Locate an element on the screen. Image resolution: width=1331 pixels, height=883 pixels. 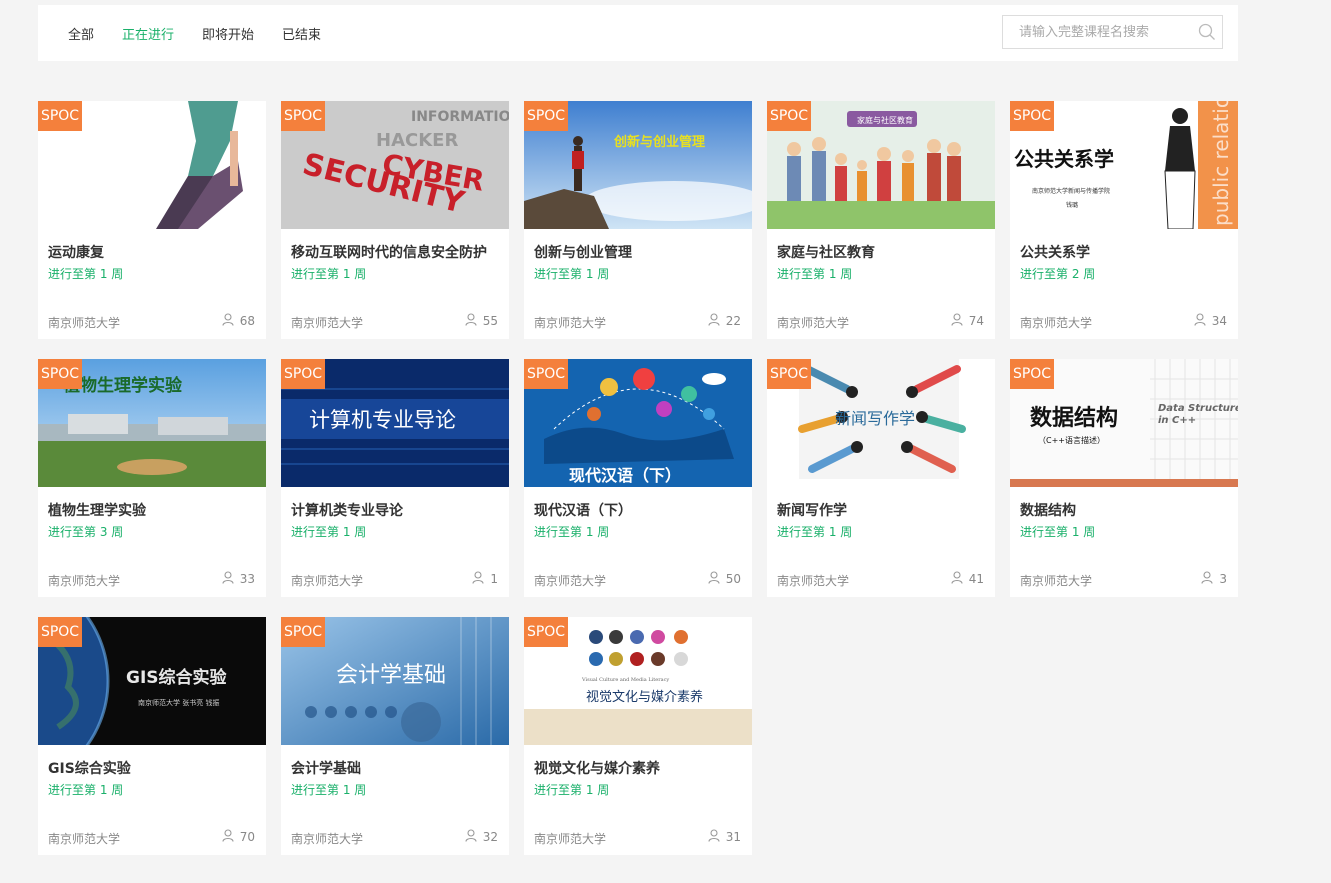
thumb-text: 公共关系学 is located at coordinates (1064, 159).